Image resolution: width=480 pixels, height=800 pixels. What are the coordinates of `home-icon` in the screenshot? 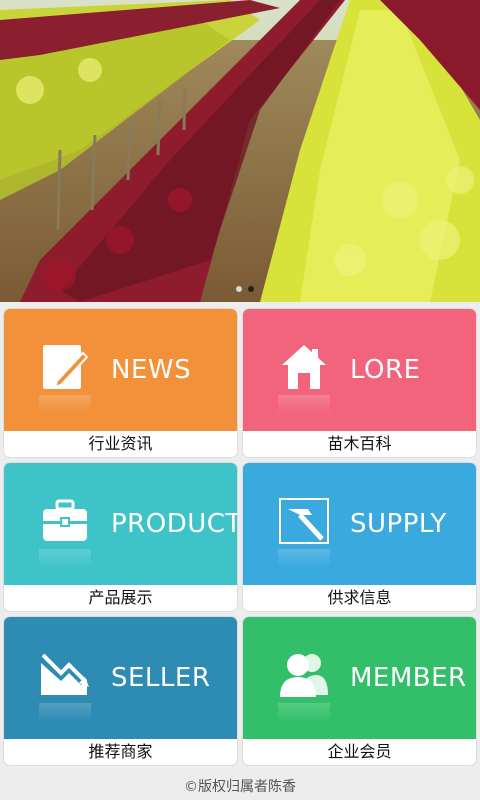 It's located at (304, 367).